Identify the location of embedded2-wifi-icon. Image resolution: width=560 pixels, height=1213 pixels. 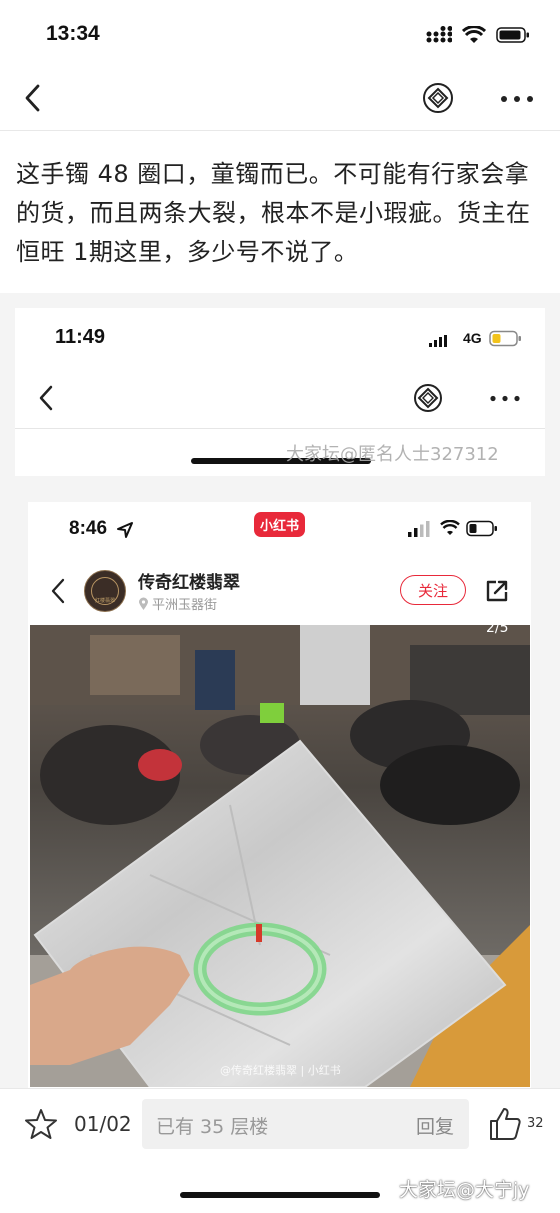
(450, 527).